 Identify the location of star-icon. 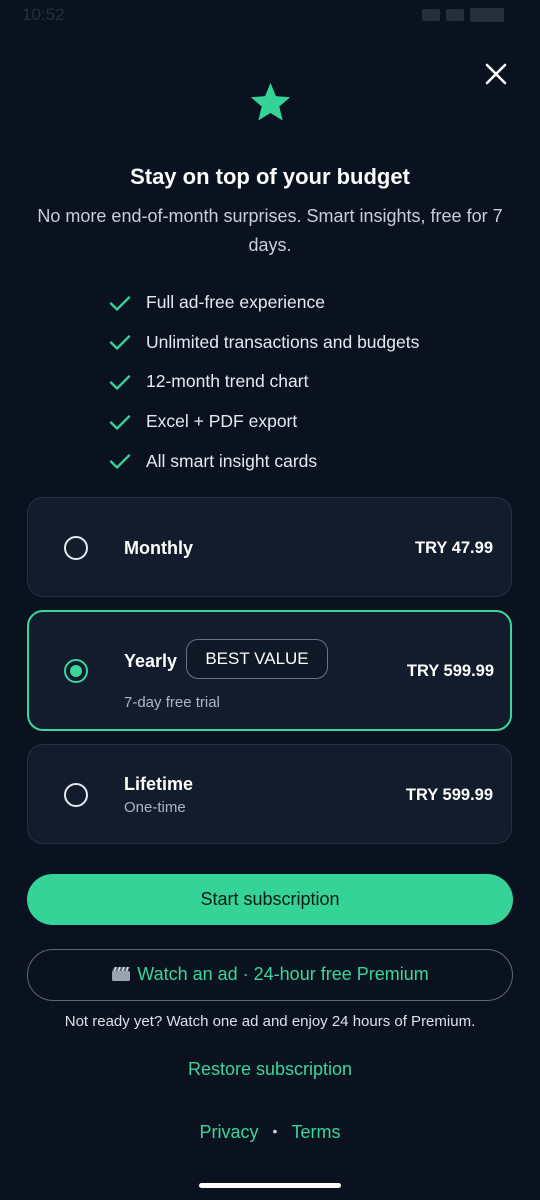
(270, 101).